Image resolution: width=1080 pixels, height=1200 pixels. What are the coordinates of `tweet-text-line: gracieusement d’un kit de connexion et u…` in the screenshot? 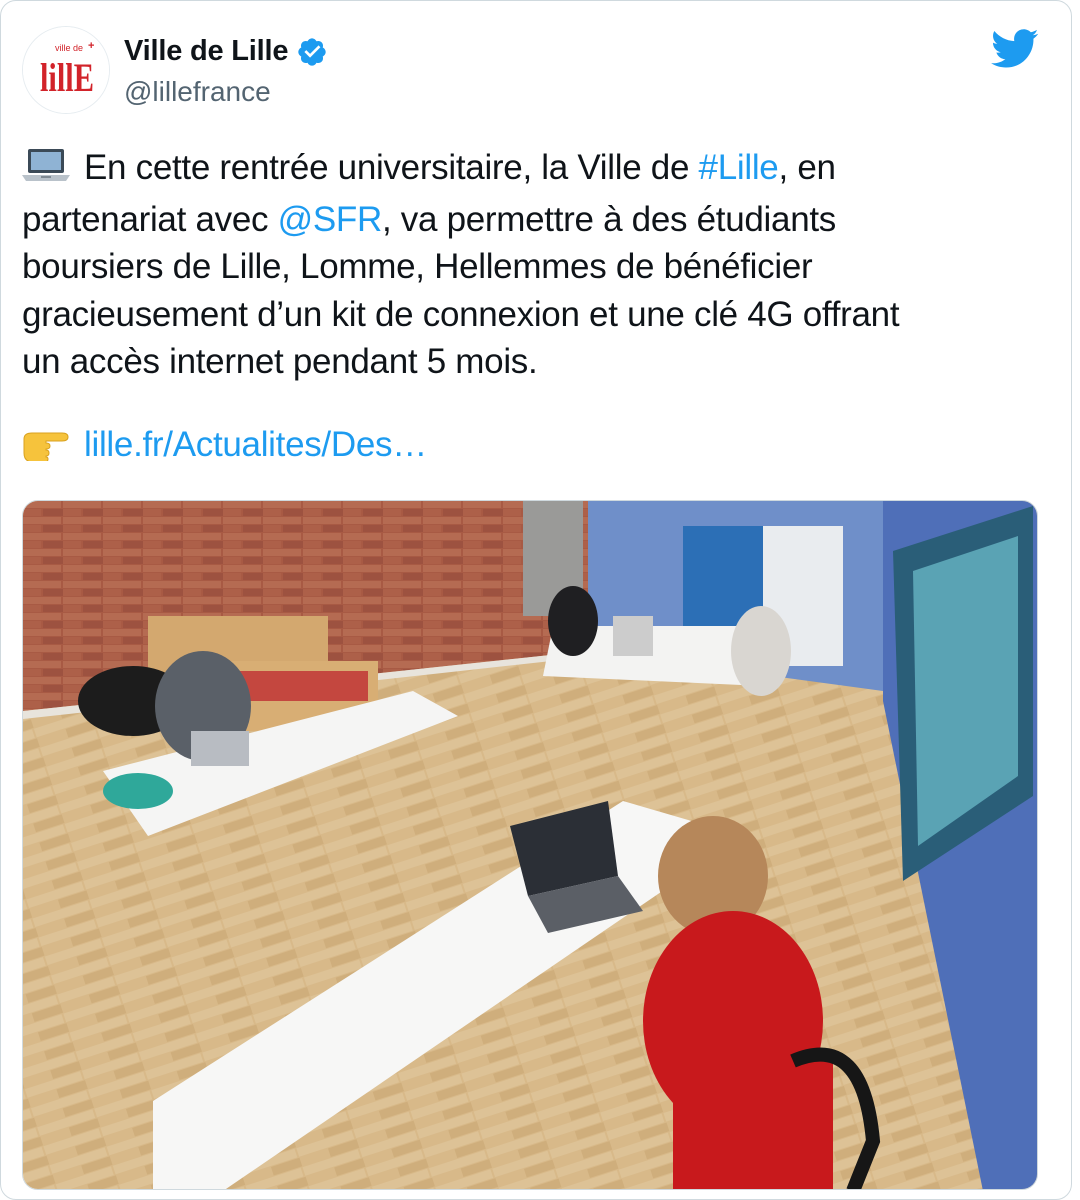 It's located at (534, 315).